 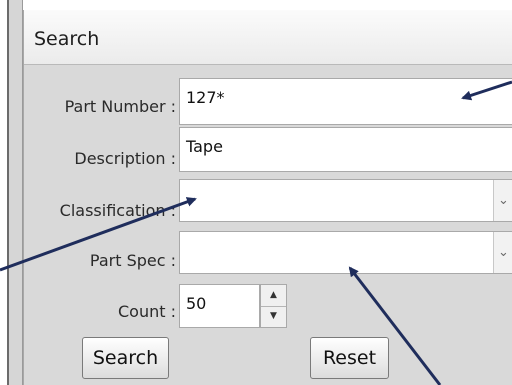 I want to click on classification-label: Classification :, so click(x=117, y=210).